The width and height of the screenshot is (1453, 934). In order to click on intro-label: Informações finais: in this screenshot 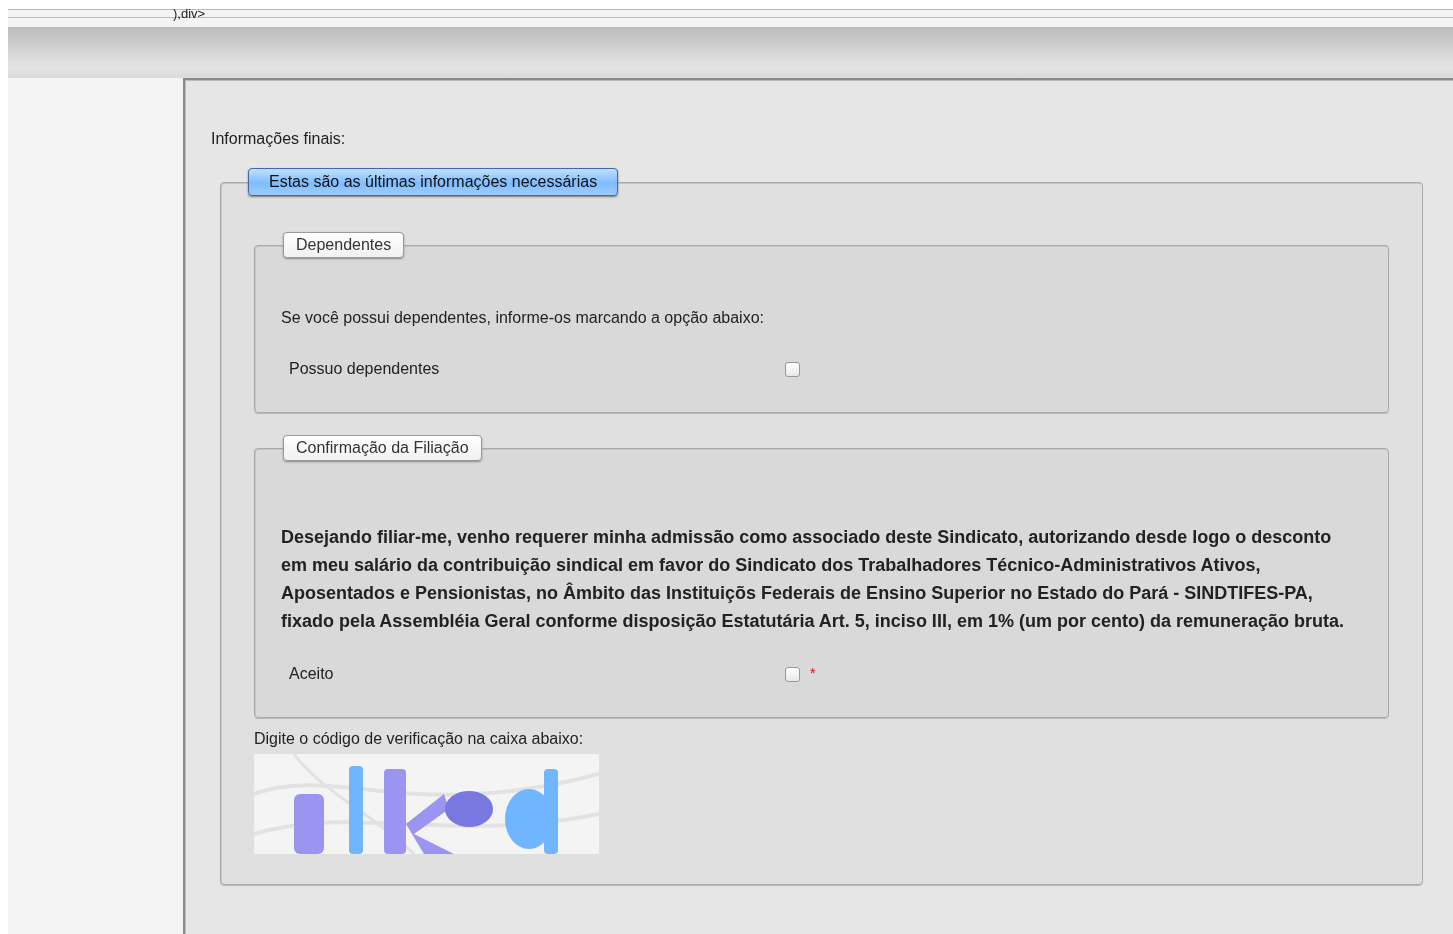, I will do `click(279, 139)`.